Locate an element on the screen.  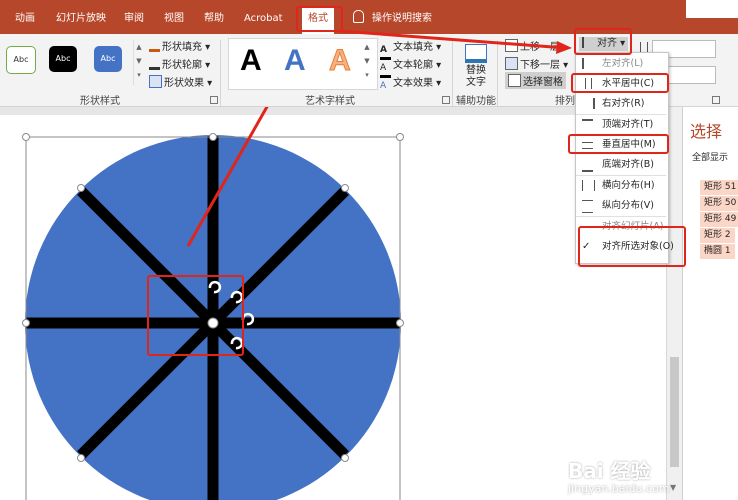
menu-align-left: 左对齐(L) is located at coordinates (621, 64).